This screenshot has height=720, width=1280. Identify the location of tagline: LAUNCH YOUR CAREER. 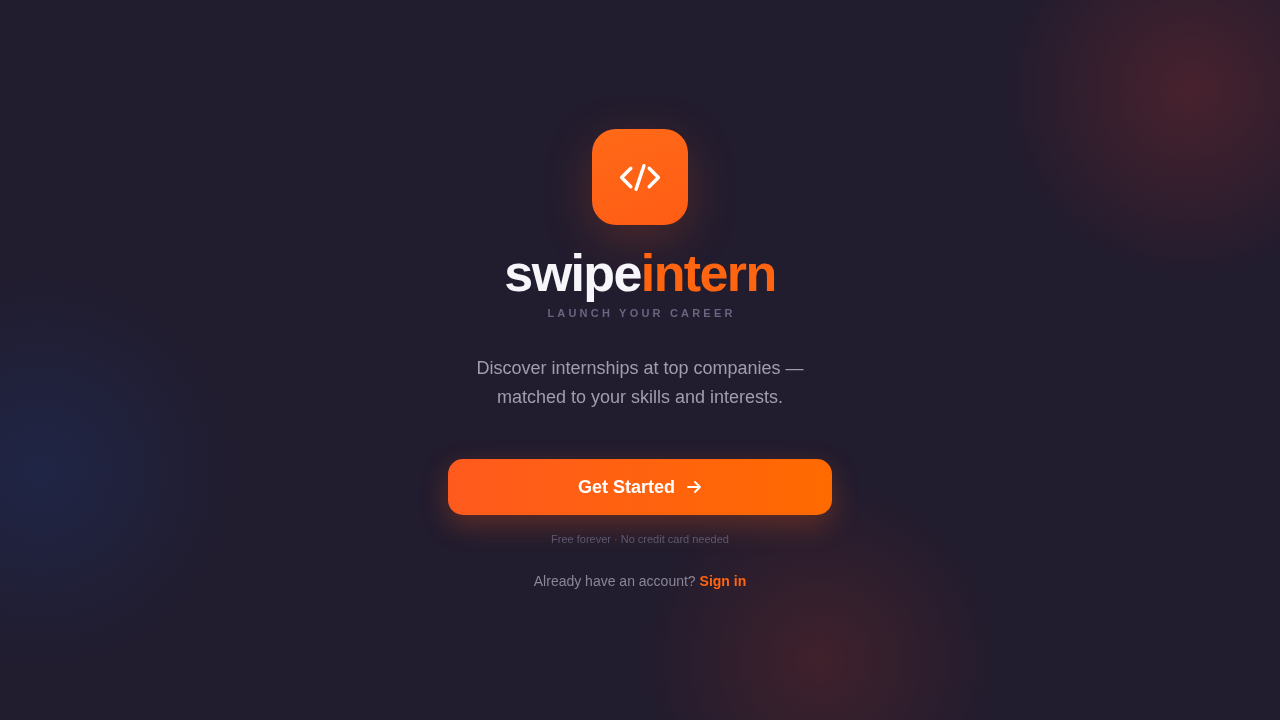
(641, 313).